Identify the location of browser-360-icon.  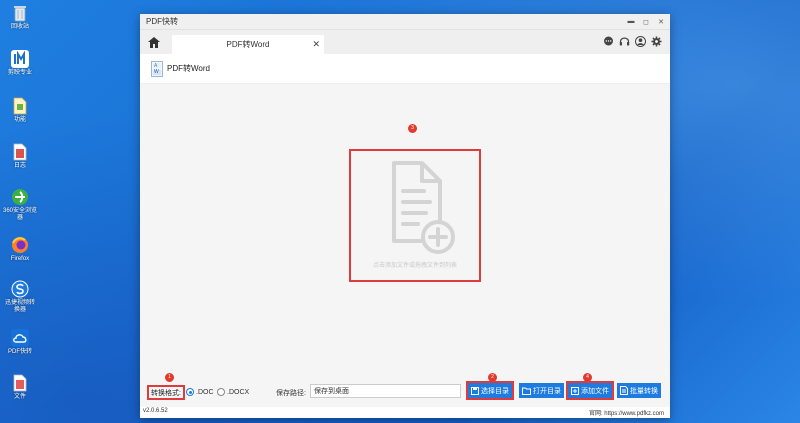
(20, 197).